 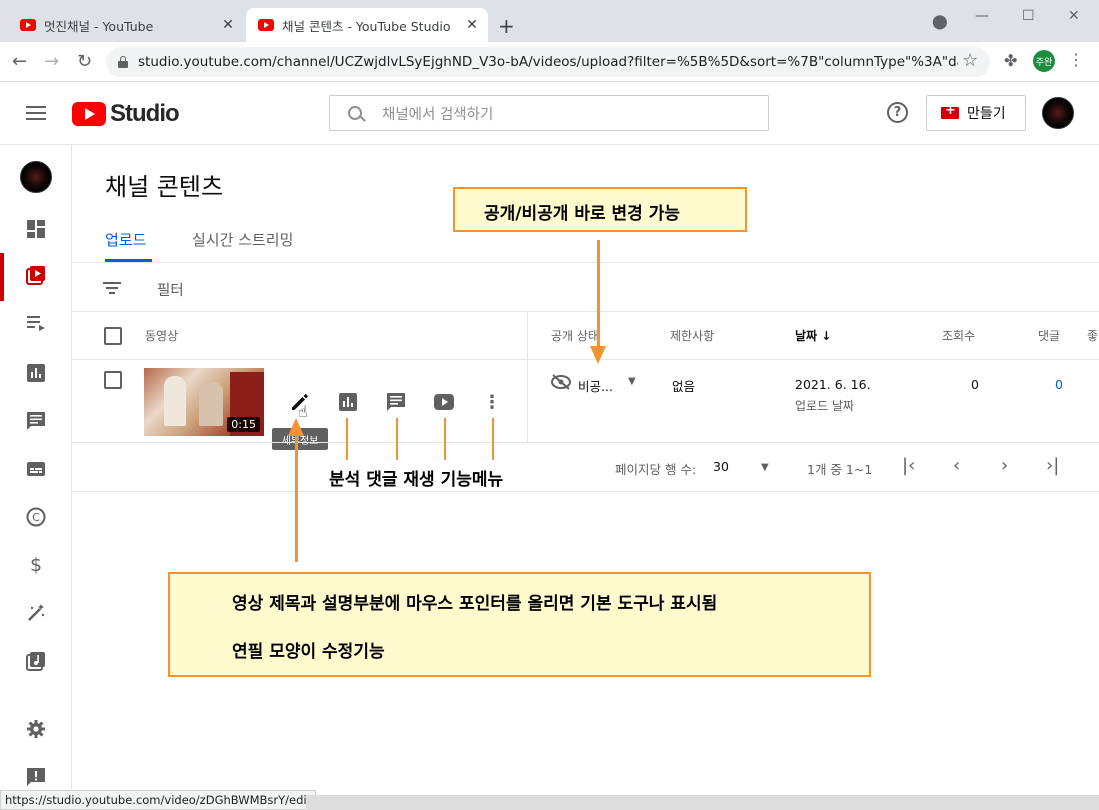 What do you see at coordinates (19, 61) in the screenshot?
I see `back-icon: ←` at bounding box center [19, 61].